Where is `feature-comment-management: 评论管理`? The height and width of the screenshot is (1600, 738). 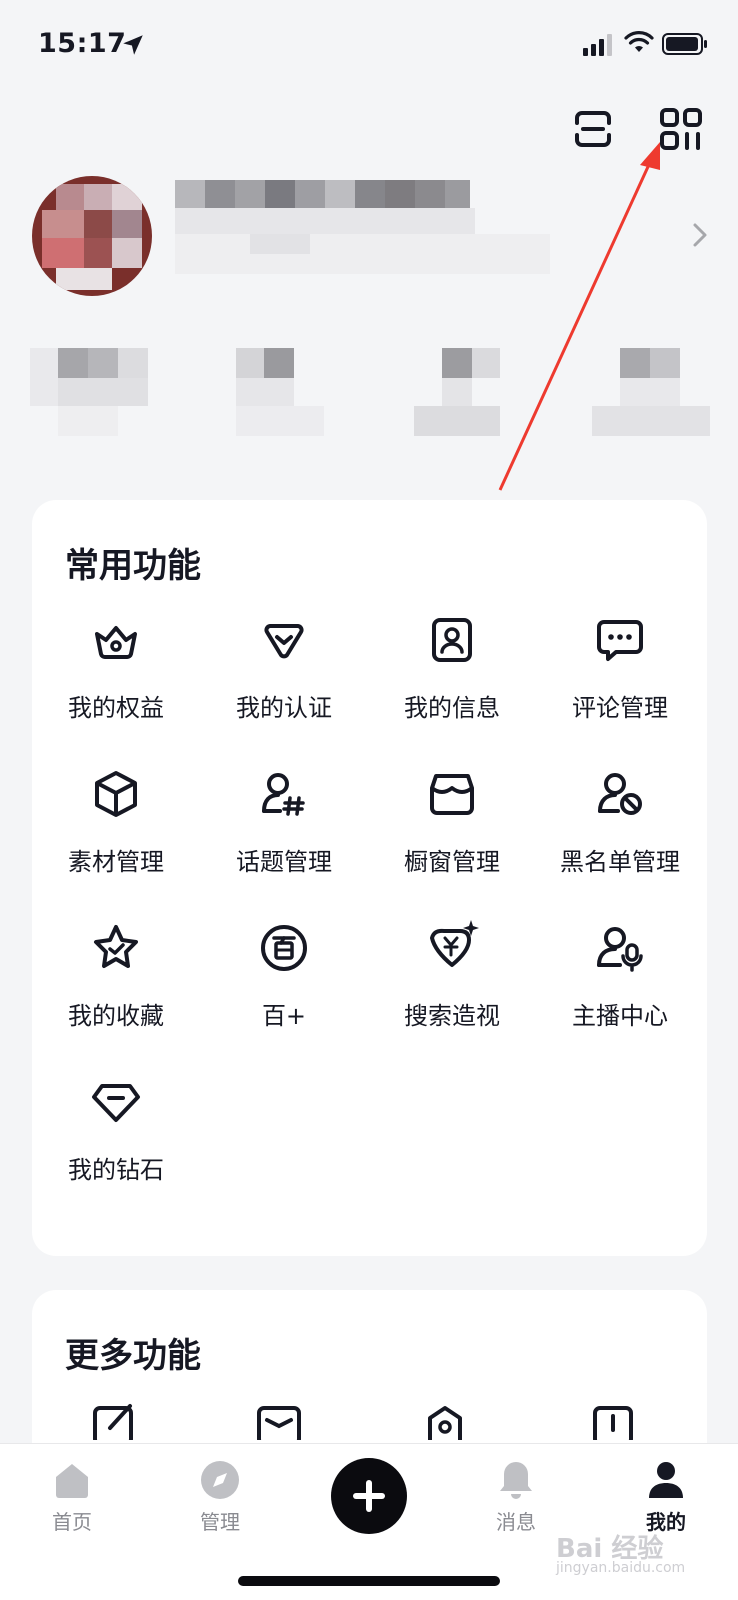 feature-comment-management: 评论管理 is located at coordinates (620, 680).